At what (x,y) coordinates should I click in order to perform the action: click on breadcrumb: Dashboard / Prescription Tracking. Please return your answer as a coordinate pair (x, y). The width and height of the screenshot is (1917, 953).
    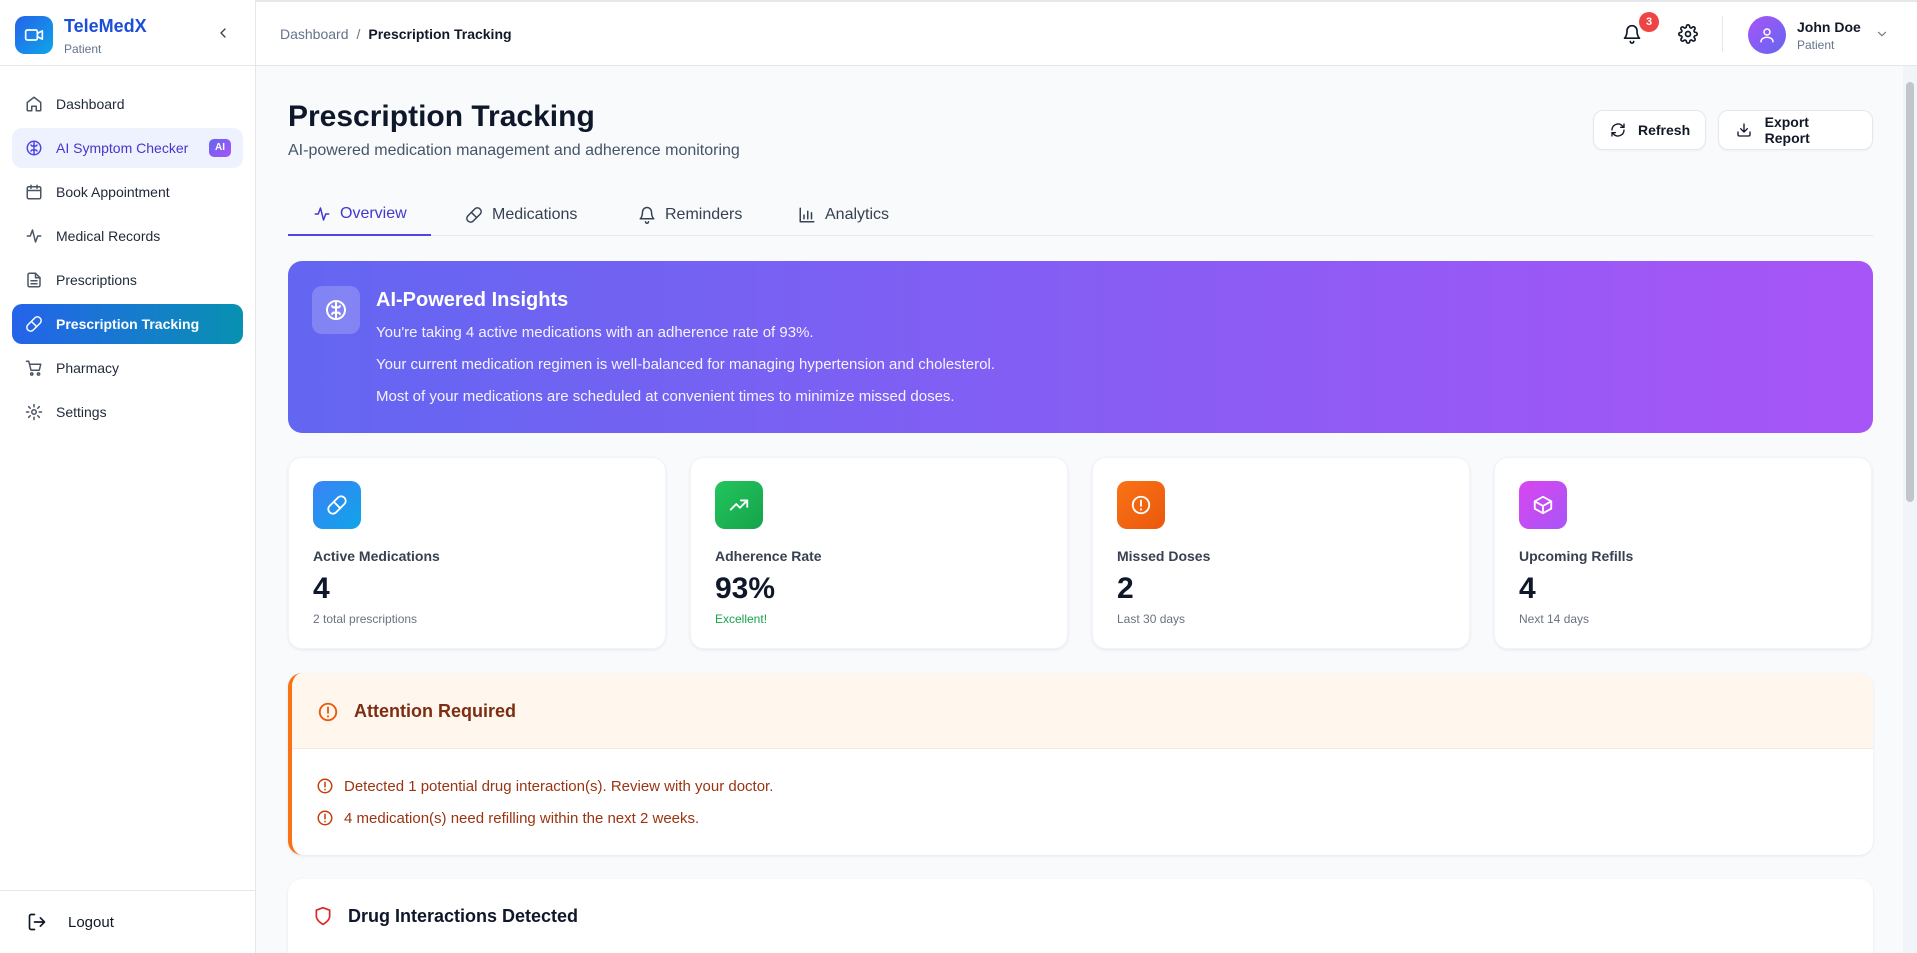
    Looking at the image, I should click on (396, 34).